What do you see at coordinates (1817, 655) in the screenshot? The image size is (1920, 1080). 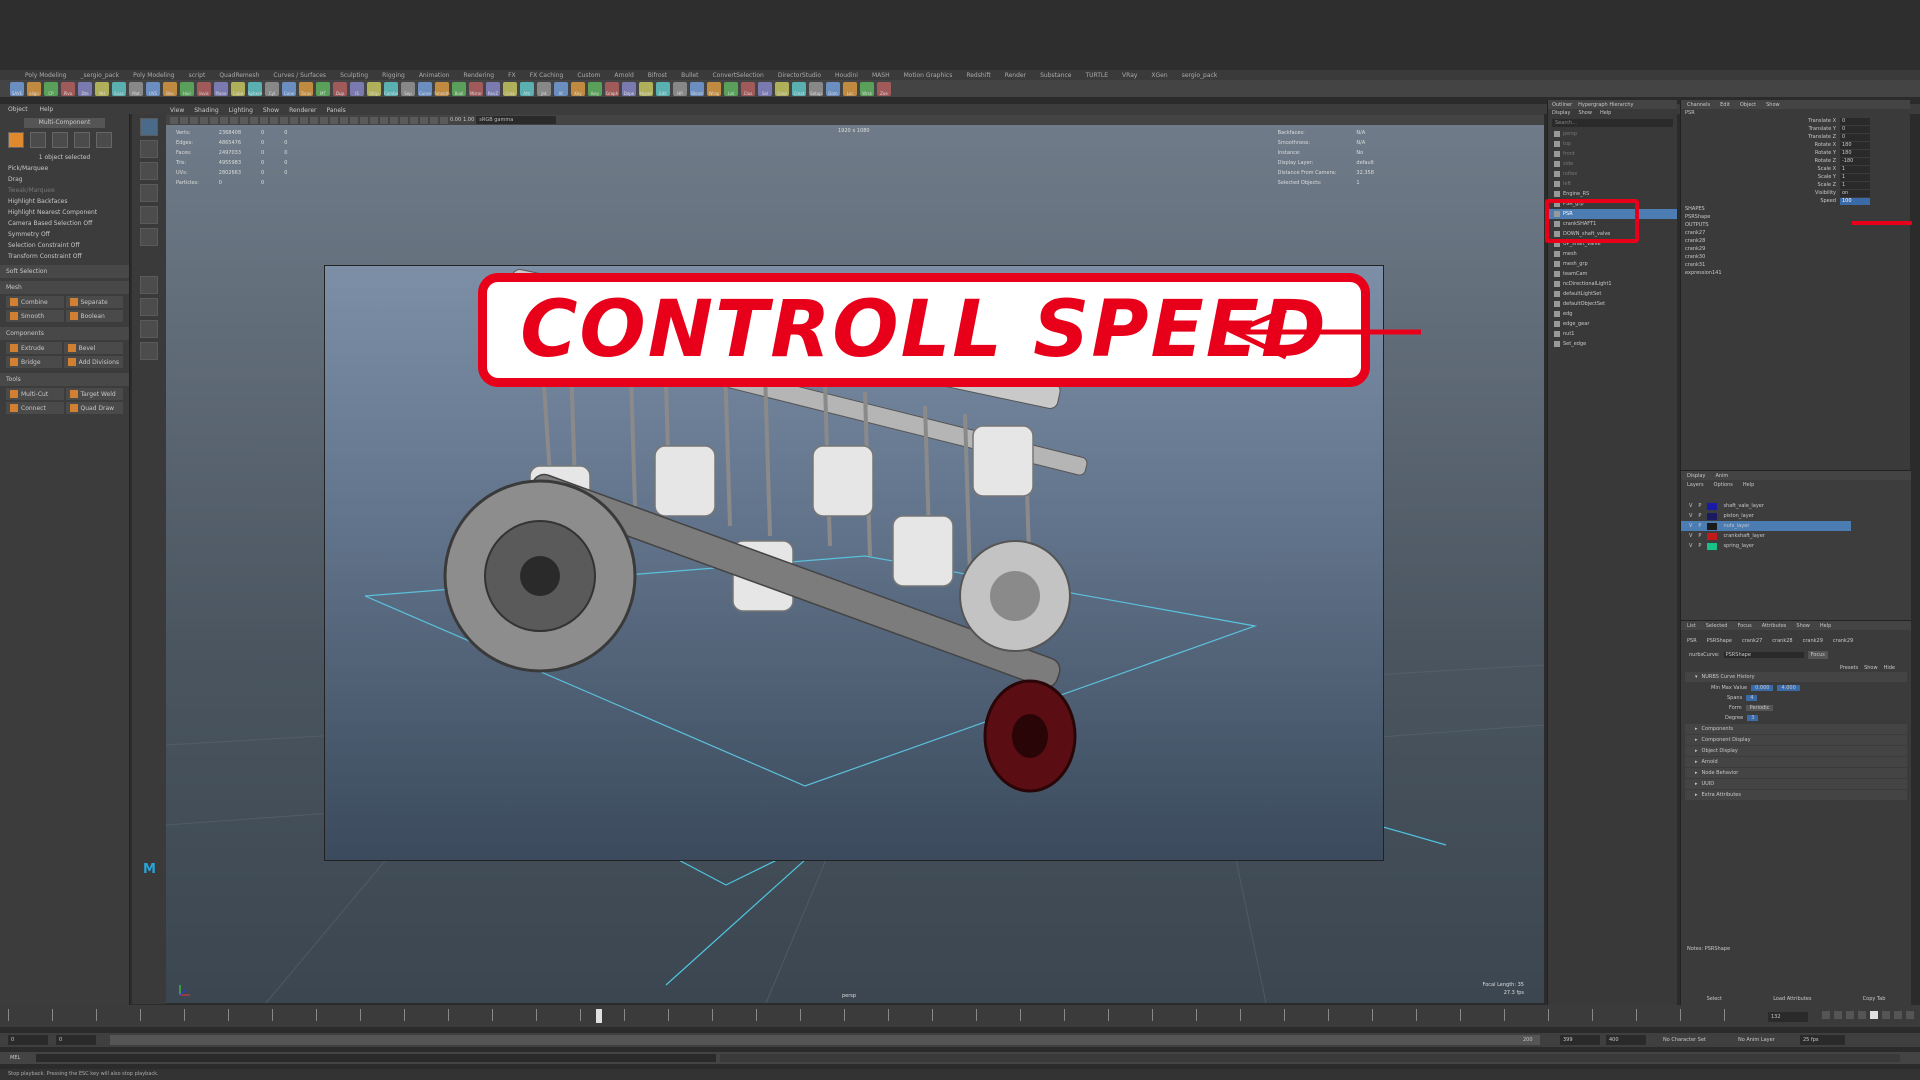 I see `focus-button: Focus` at bounding box center [1817, 655].